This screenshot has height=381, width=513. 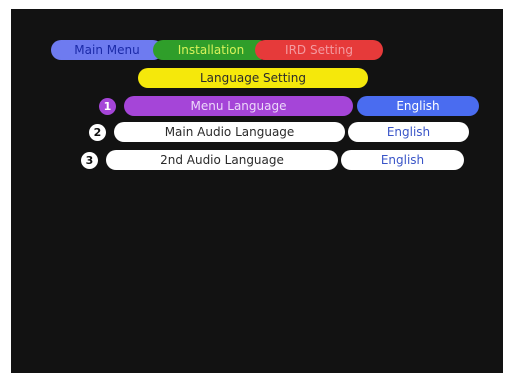 What do you see at coordinates (319, 50) in the screenshot?
I see `breadcrumb-ird-setting: IRD Setting` at bounding box center [319, 50].